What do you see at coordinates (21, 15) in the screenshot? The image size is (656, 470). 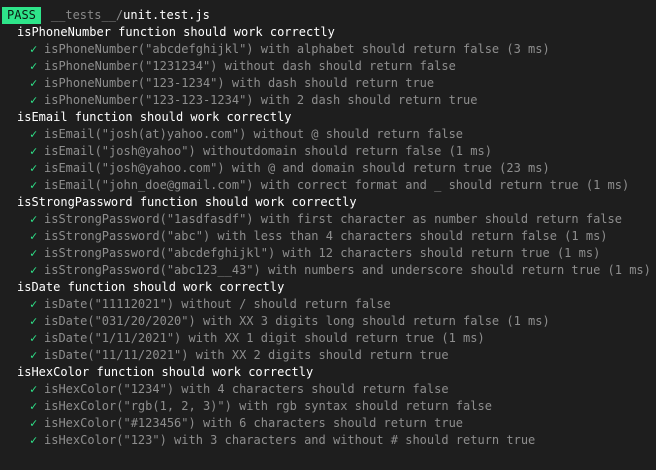 I see `pass-badge: PASS` at bounding box center [21, 15].